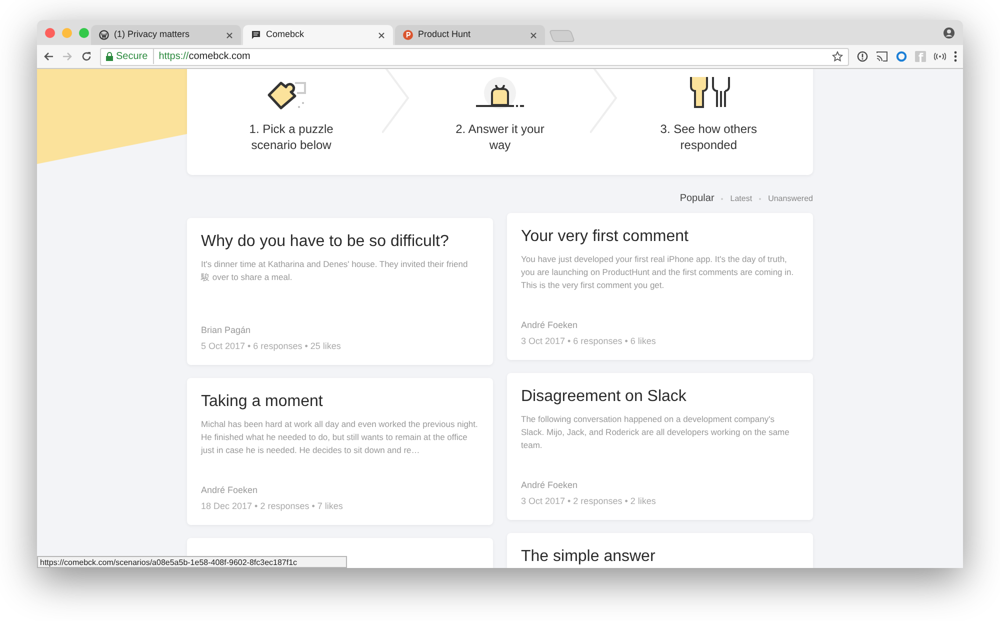  What do you see at coordinates (256, 35) in the screenshot?
I see `chat-bubble-icon` at bounding box center [256, 35].